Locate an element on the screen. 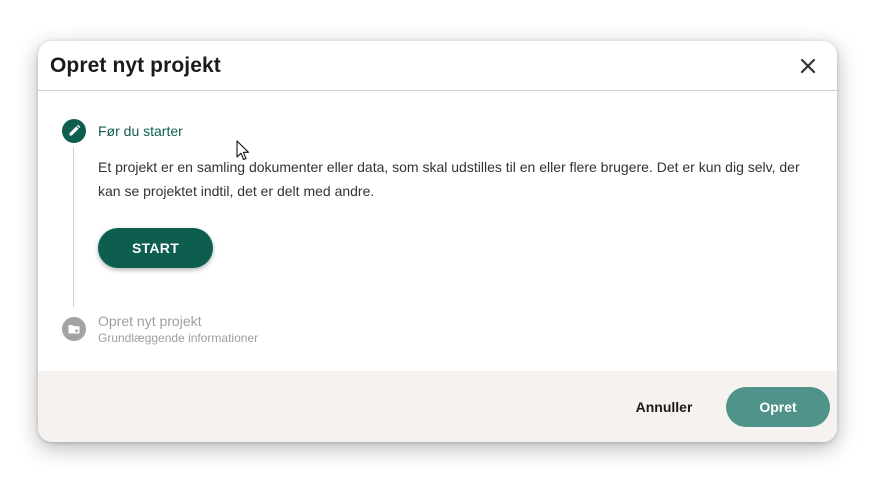 The image size is (881, 490). create-button: Opret is located at coordinates (778, 407).